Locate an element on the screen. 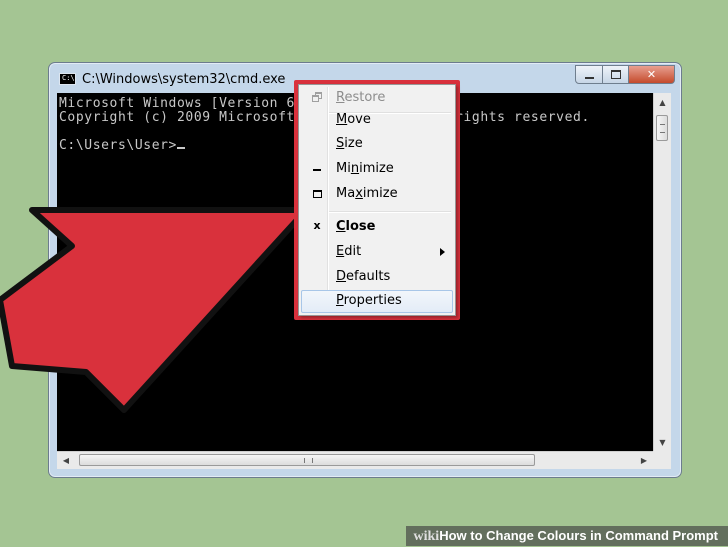 The image size is (728, 547). menu-item-maximize: Maximize is located at coordinates (377, 194).